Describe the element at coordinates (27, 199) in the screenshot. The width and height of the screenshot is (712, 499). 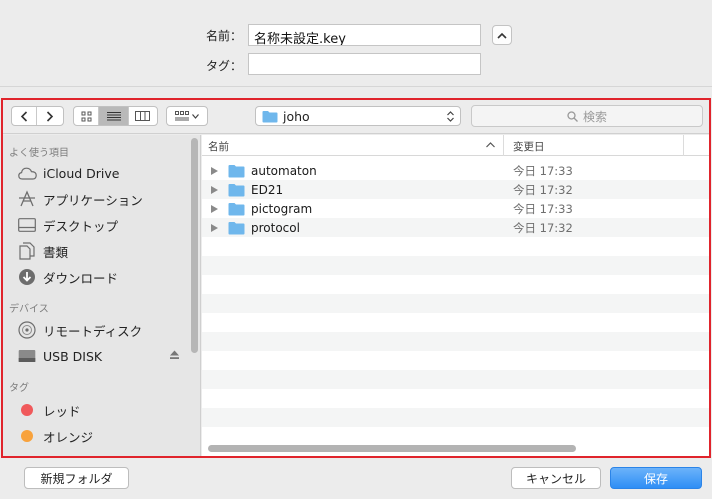
I see `applications-icon` at that location.